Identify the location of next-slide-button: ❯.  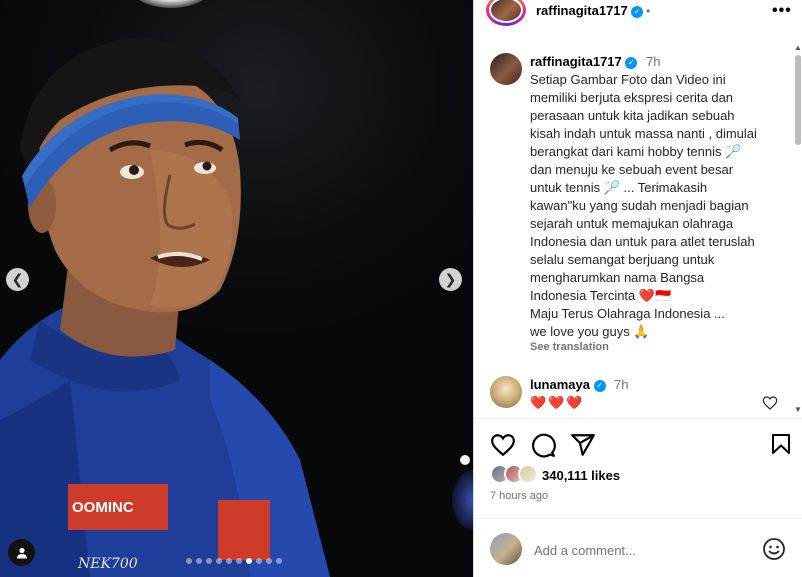
(450, 279).